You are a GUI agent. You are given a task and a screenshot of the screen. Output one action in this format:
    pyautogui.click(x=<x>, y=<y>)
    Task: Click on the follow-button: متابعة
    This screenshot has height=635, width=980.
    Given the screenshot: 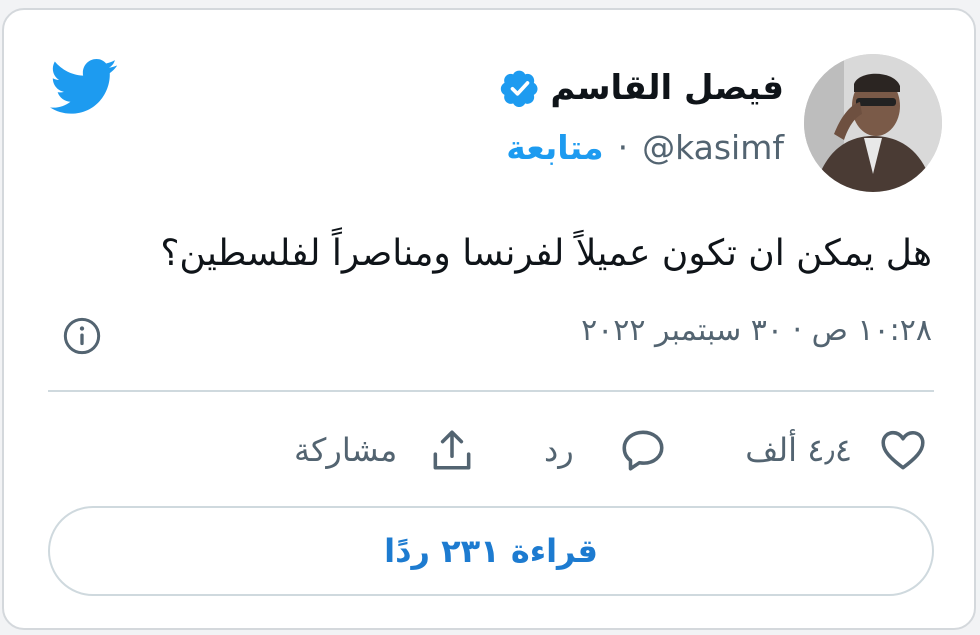 What is the action you would take?
    pyautogui.click(x=554, y=147)
    